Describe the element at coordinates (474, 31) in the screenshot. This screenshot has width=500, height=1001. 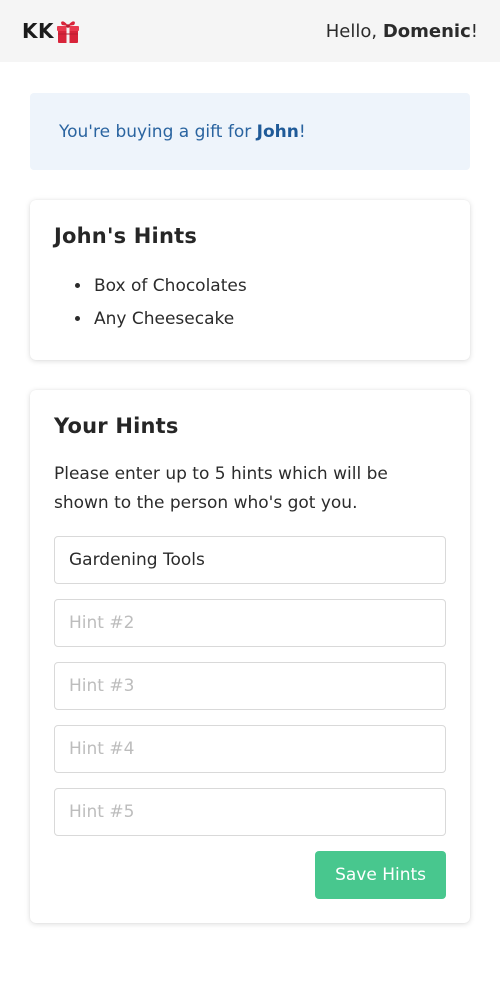
I see `greeting-suffix: !` at that location.